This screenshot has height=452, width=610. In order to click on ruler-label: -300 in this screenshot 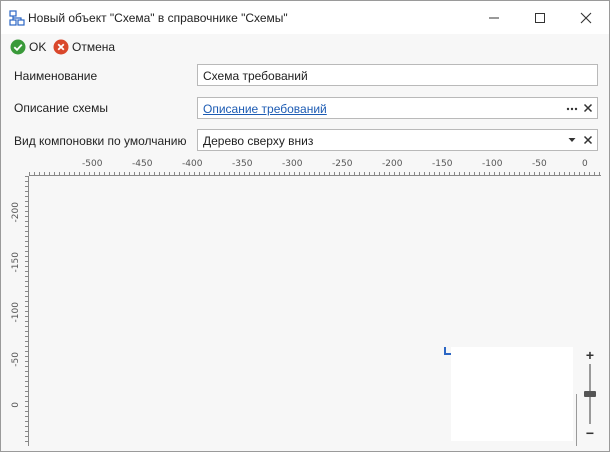, I will do `click(292, 164)`.